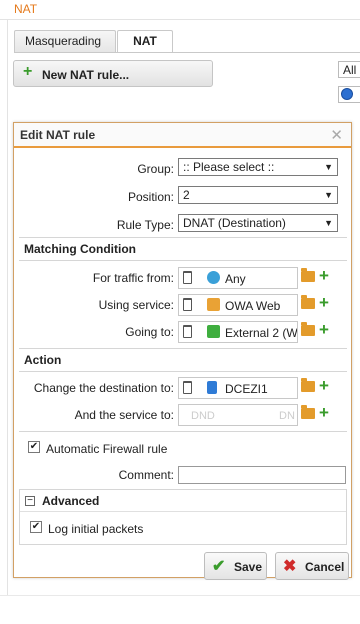  What do you see at coordinates (124, 415) in the screenshot?
I see `service-to-label: And the service to:` at bounding box center [124, 415].